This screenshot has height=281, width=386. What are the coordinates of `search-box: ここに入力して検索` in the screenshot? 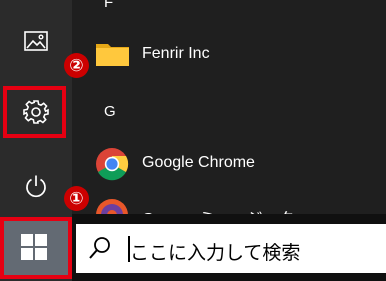 It's located at (231, 248).